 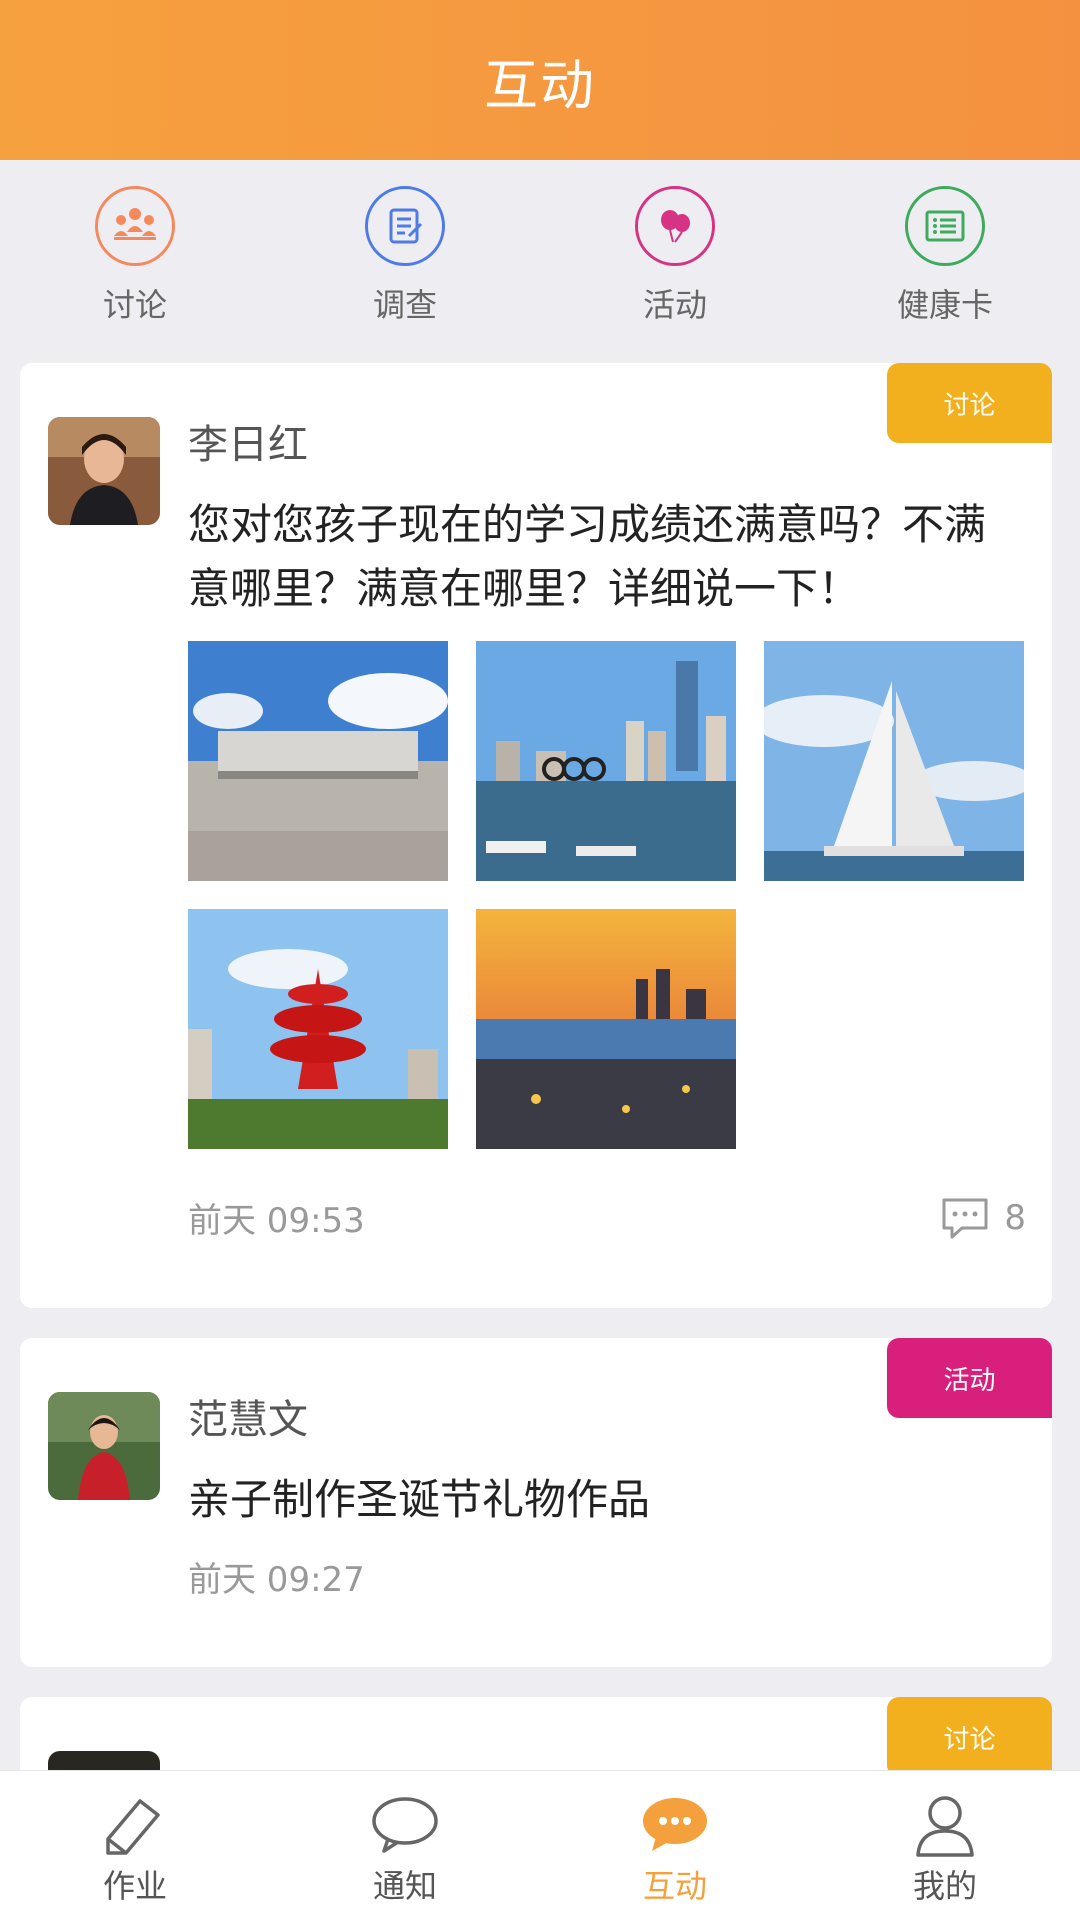 I want to click on tab-mine: 我的, so click(x=945, y=1846).